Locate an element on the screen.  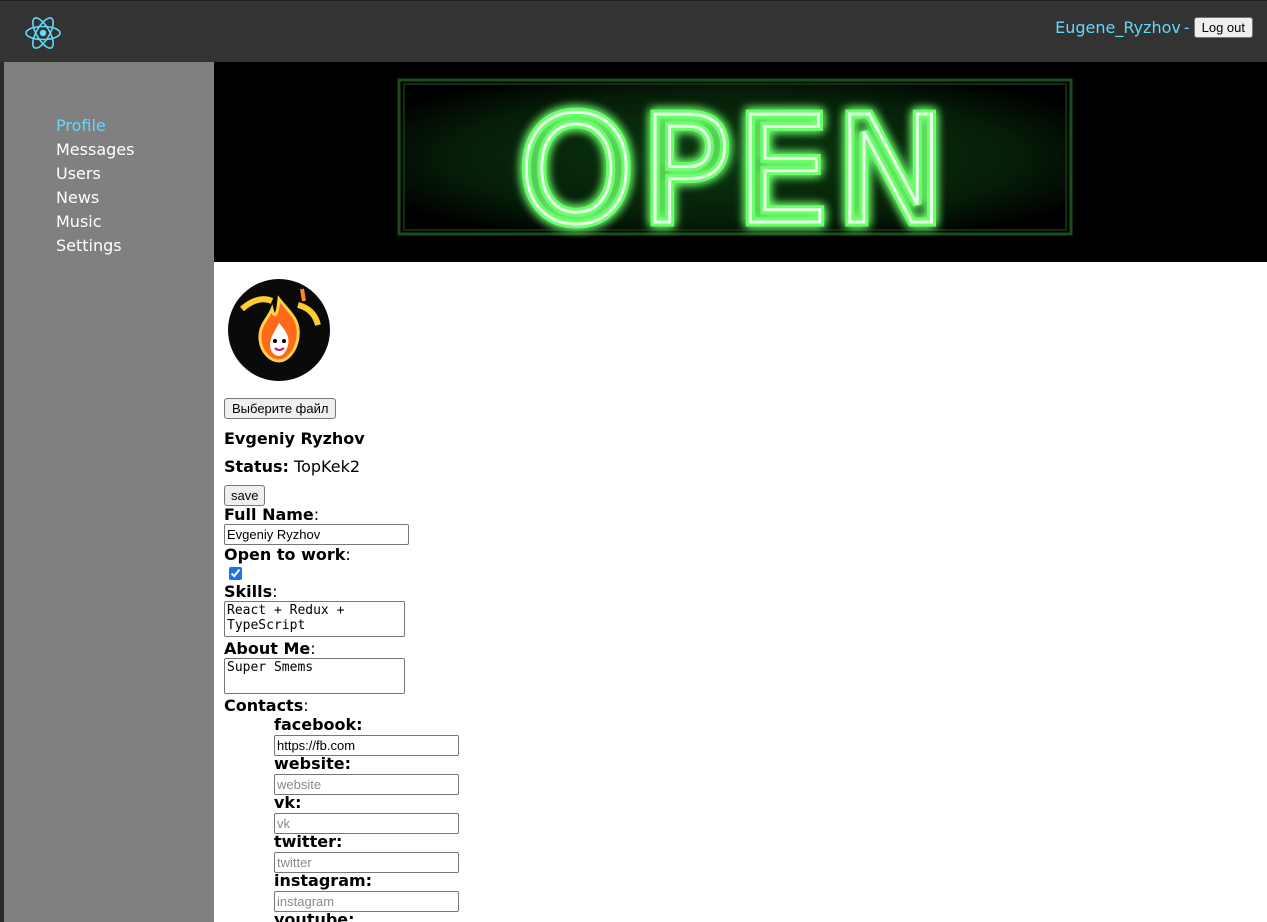
login-block: Eugene_Ryzhov - Log out is located at coordinates (1154, 27).